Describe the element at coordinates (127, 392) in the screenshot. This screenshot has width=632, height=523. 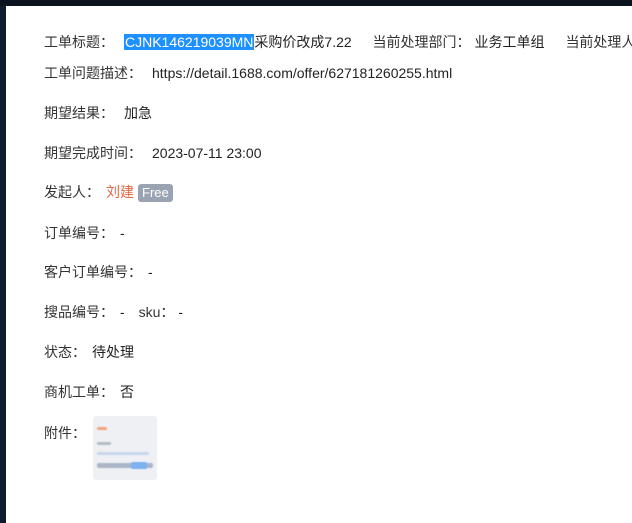
I see `opportunity-value: 否` at that location.